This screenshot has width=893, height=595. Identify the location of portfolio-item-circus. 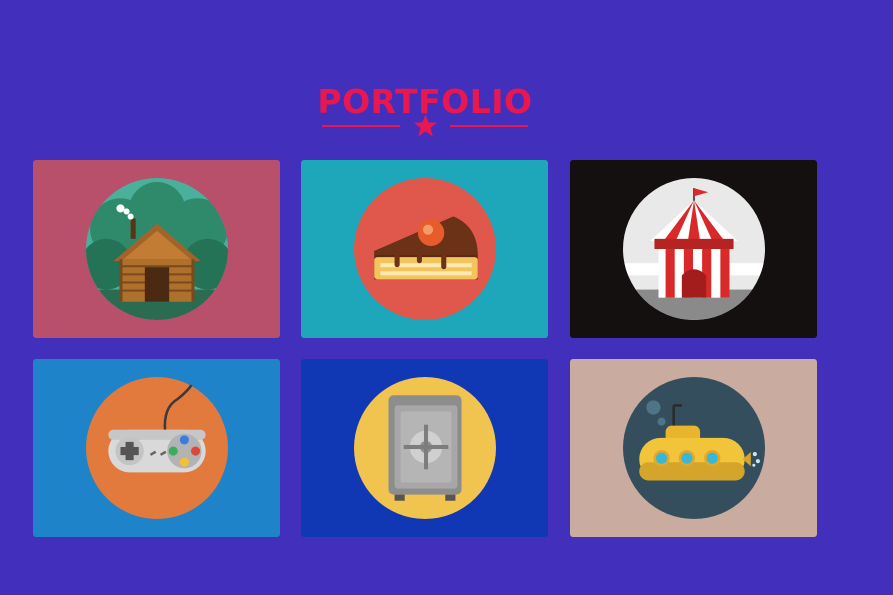
(693, 249).